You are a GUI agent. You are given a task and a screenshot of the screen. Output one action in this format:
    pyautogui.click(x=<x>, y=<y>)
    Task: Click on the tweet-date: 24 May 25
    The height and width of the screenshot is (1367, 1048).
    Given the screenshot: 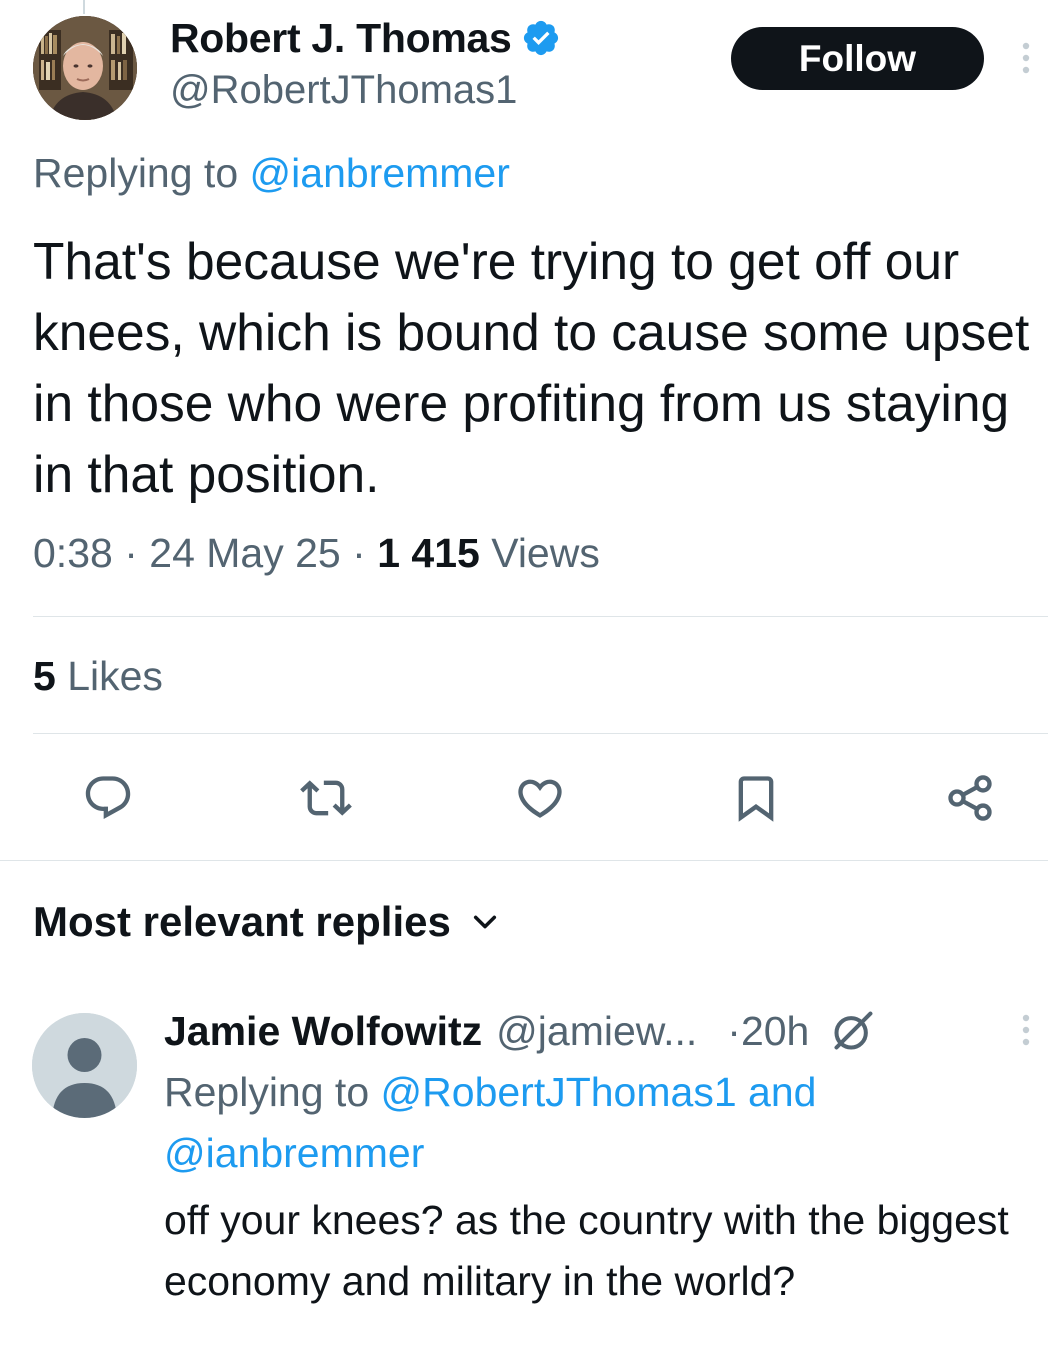 What is the action you would take?
    pyautogui.click(x=244, y=553)
    